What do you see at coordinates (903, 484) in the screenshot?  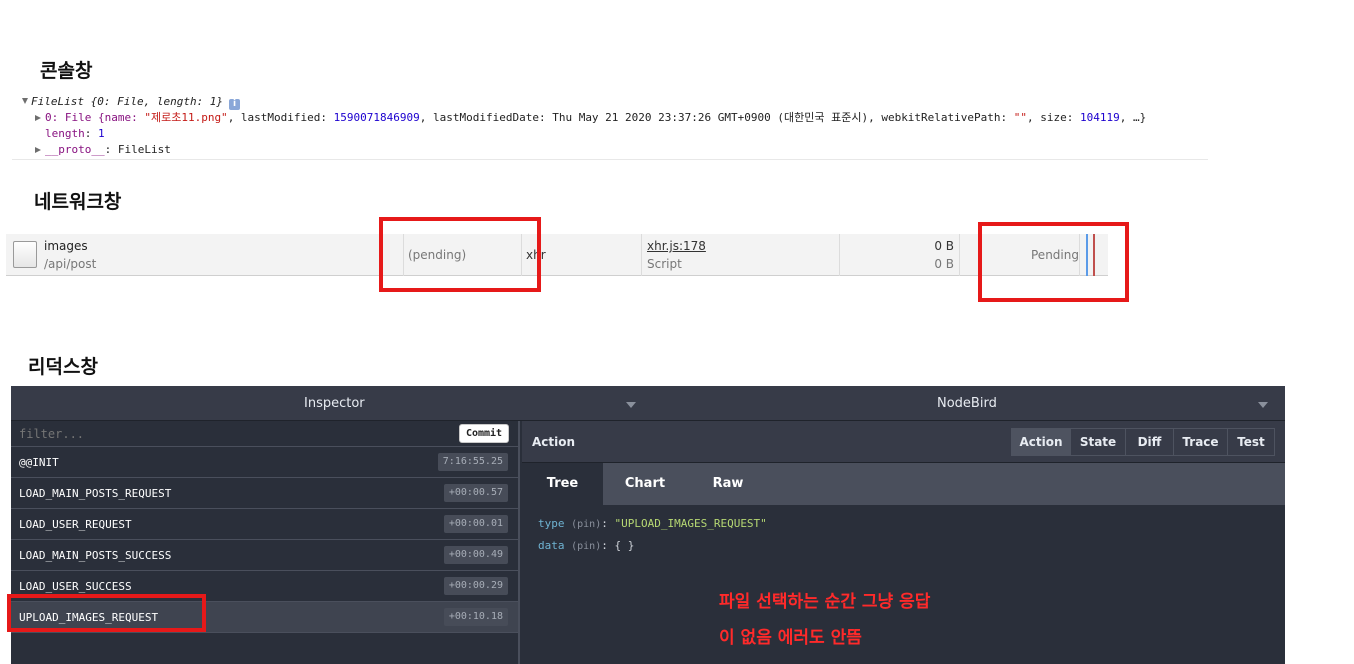 I see `view-tabs: Tree Chart Raw` at bounding box center [903, 484].